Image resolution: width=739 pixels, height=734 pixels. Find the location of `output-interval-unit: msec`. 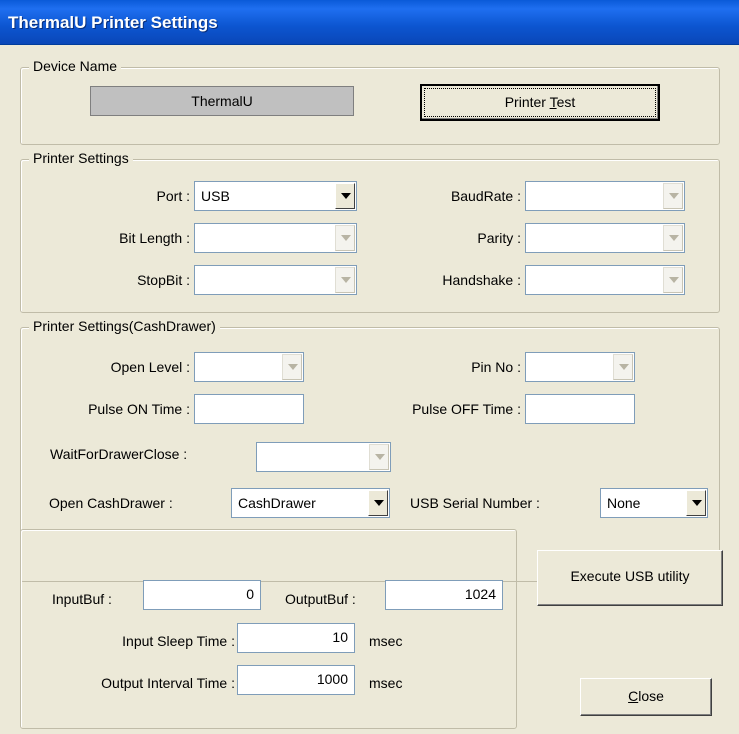

output-interval-unit: msec is located at coordinates (386, 683).